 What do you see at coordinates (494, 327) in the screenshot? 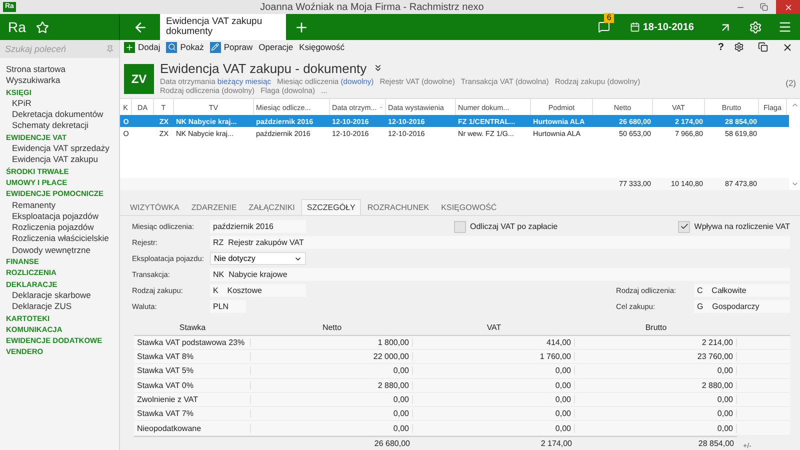
I see `column-header: VAT` at bounding box center [494, 327].